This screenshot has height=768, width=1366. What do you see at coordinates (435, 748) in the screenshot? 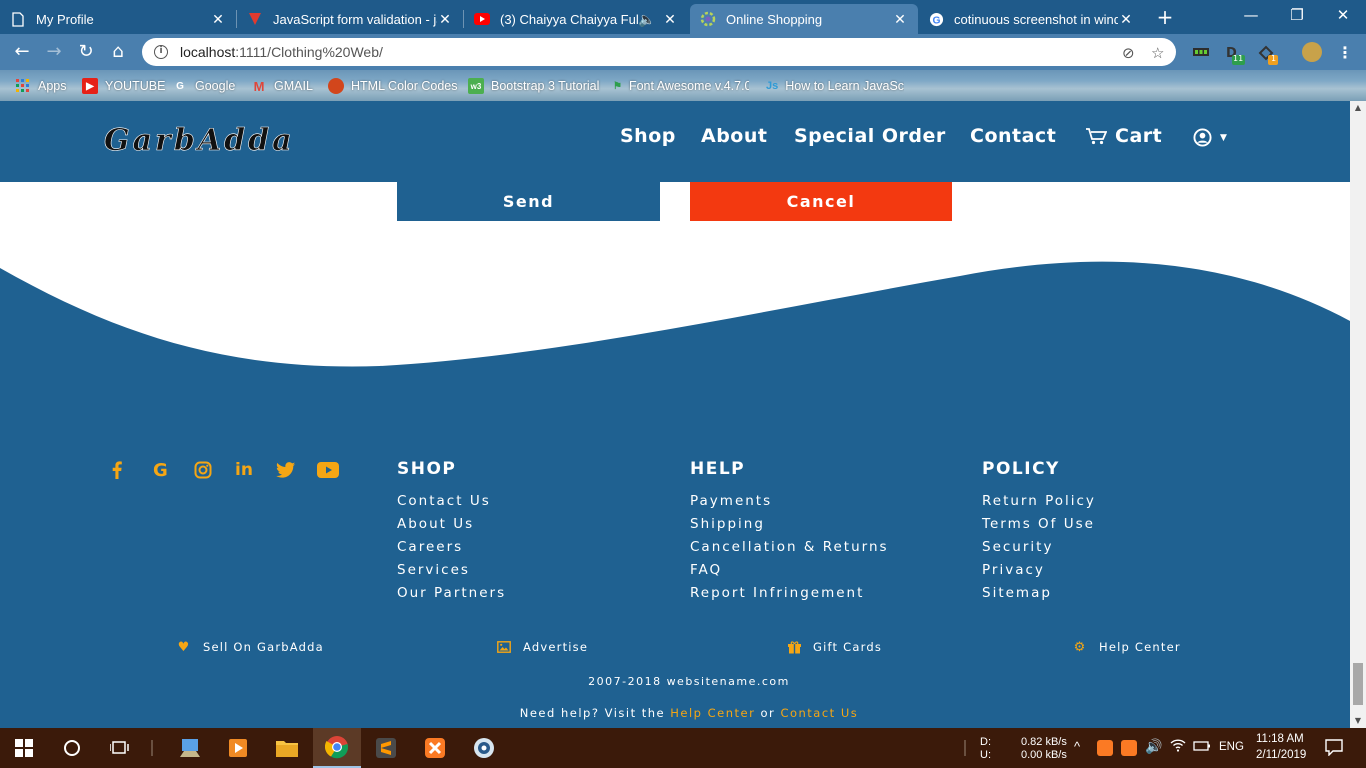
I see `taskbar-app-xampp` at bounding box center [435, 748].